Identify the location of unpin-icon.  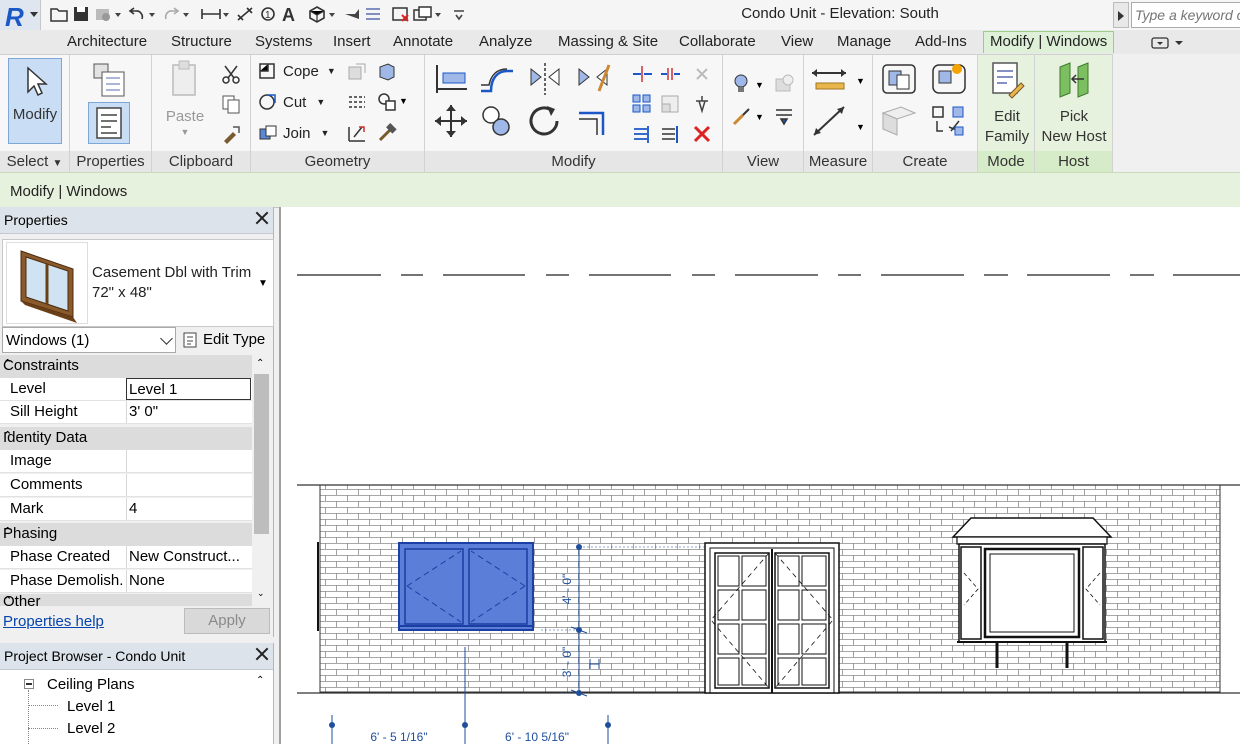
(702, 74).